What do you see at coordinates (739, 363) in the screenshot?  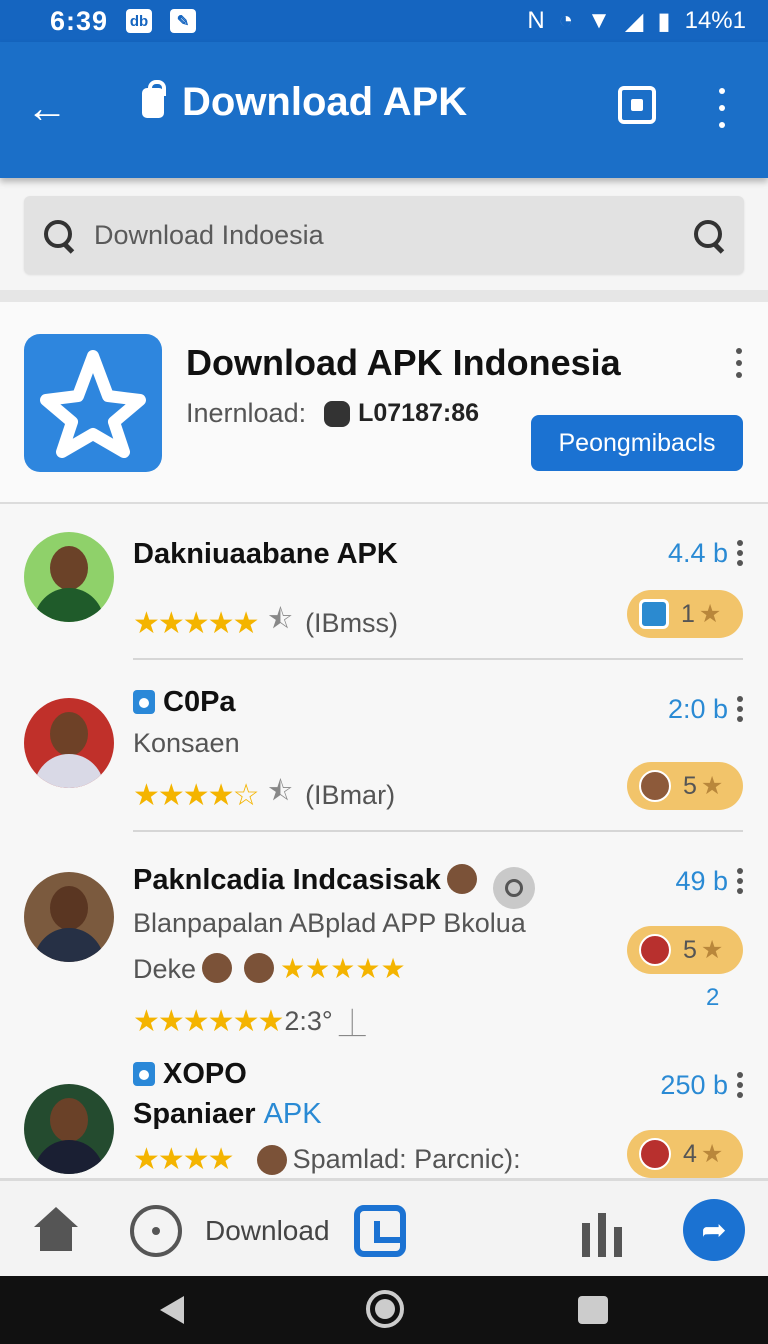 I see `featured-more-icon` at bounding box center [739, 363].